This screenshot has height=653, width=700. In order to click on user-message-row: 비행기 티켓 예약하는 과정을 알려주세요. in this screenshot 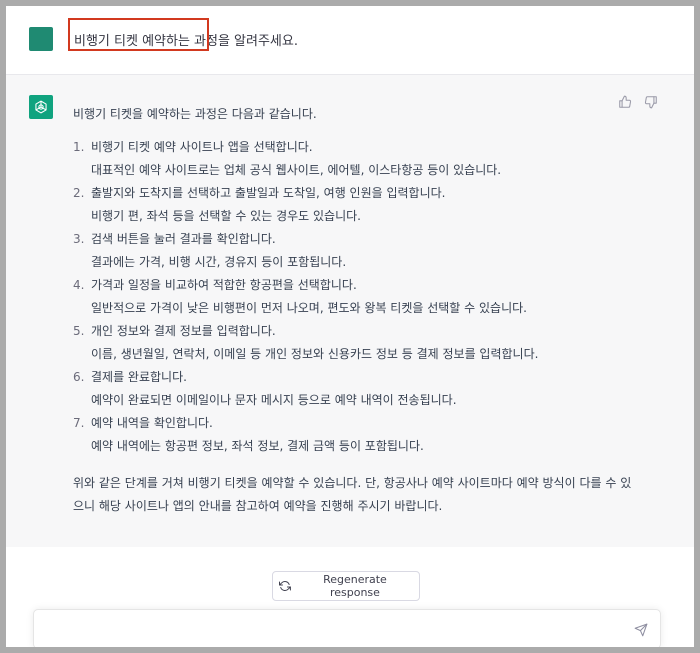, I will do `click(350, 40)`.